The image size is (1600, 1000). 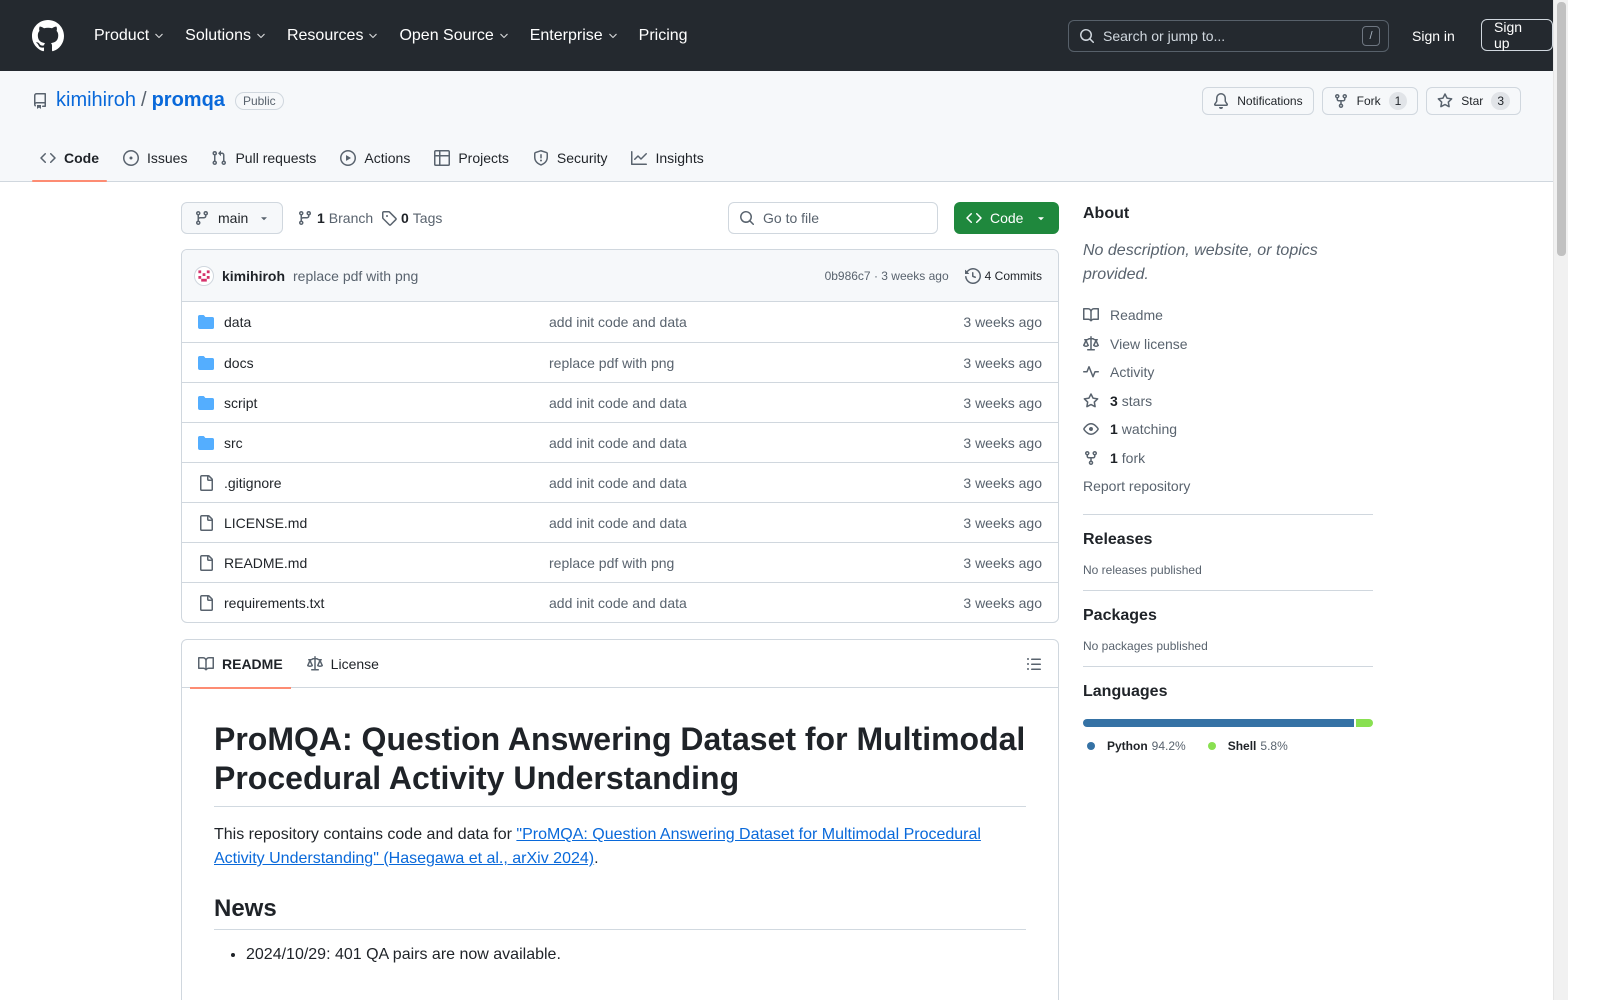 What do you see at coordinates (833, 218) in the screenshot?
I see `go-to-file-input: Go to file` at bounding box center [833, 218].